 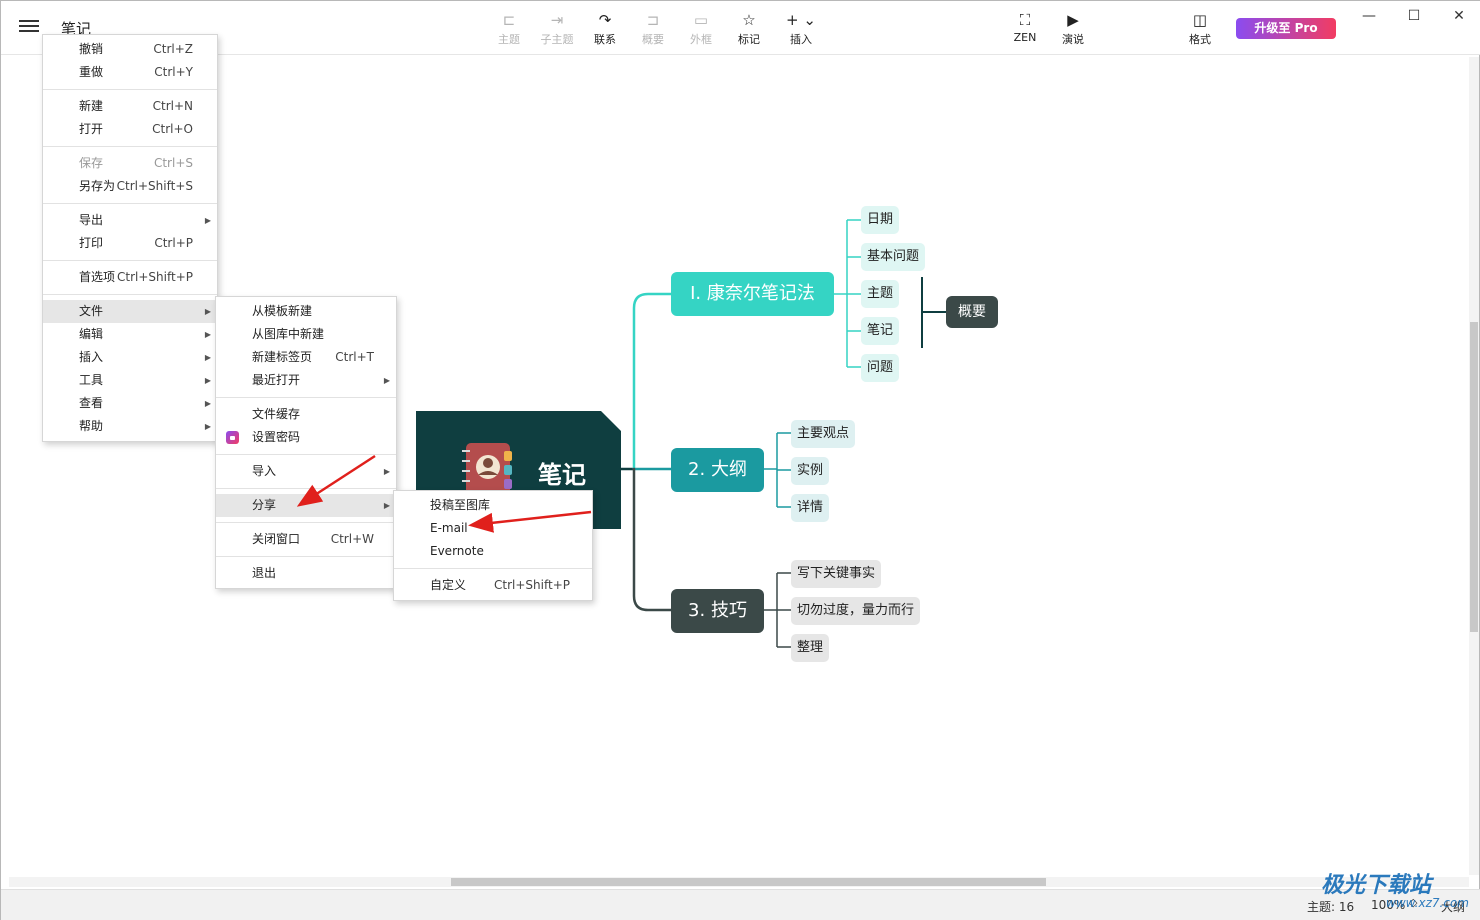 I want to click on topic-count: 主题: 16, so click(x=1331, y=907).